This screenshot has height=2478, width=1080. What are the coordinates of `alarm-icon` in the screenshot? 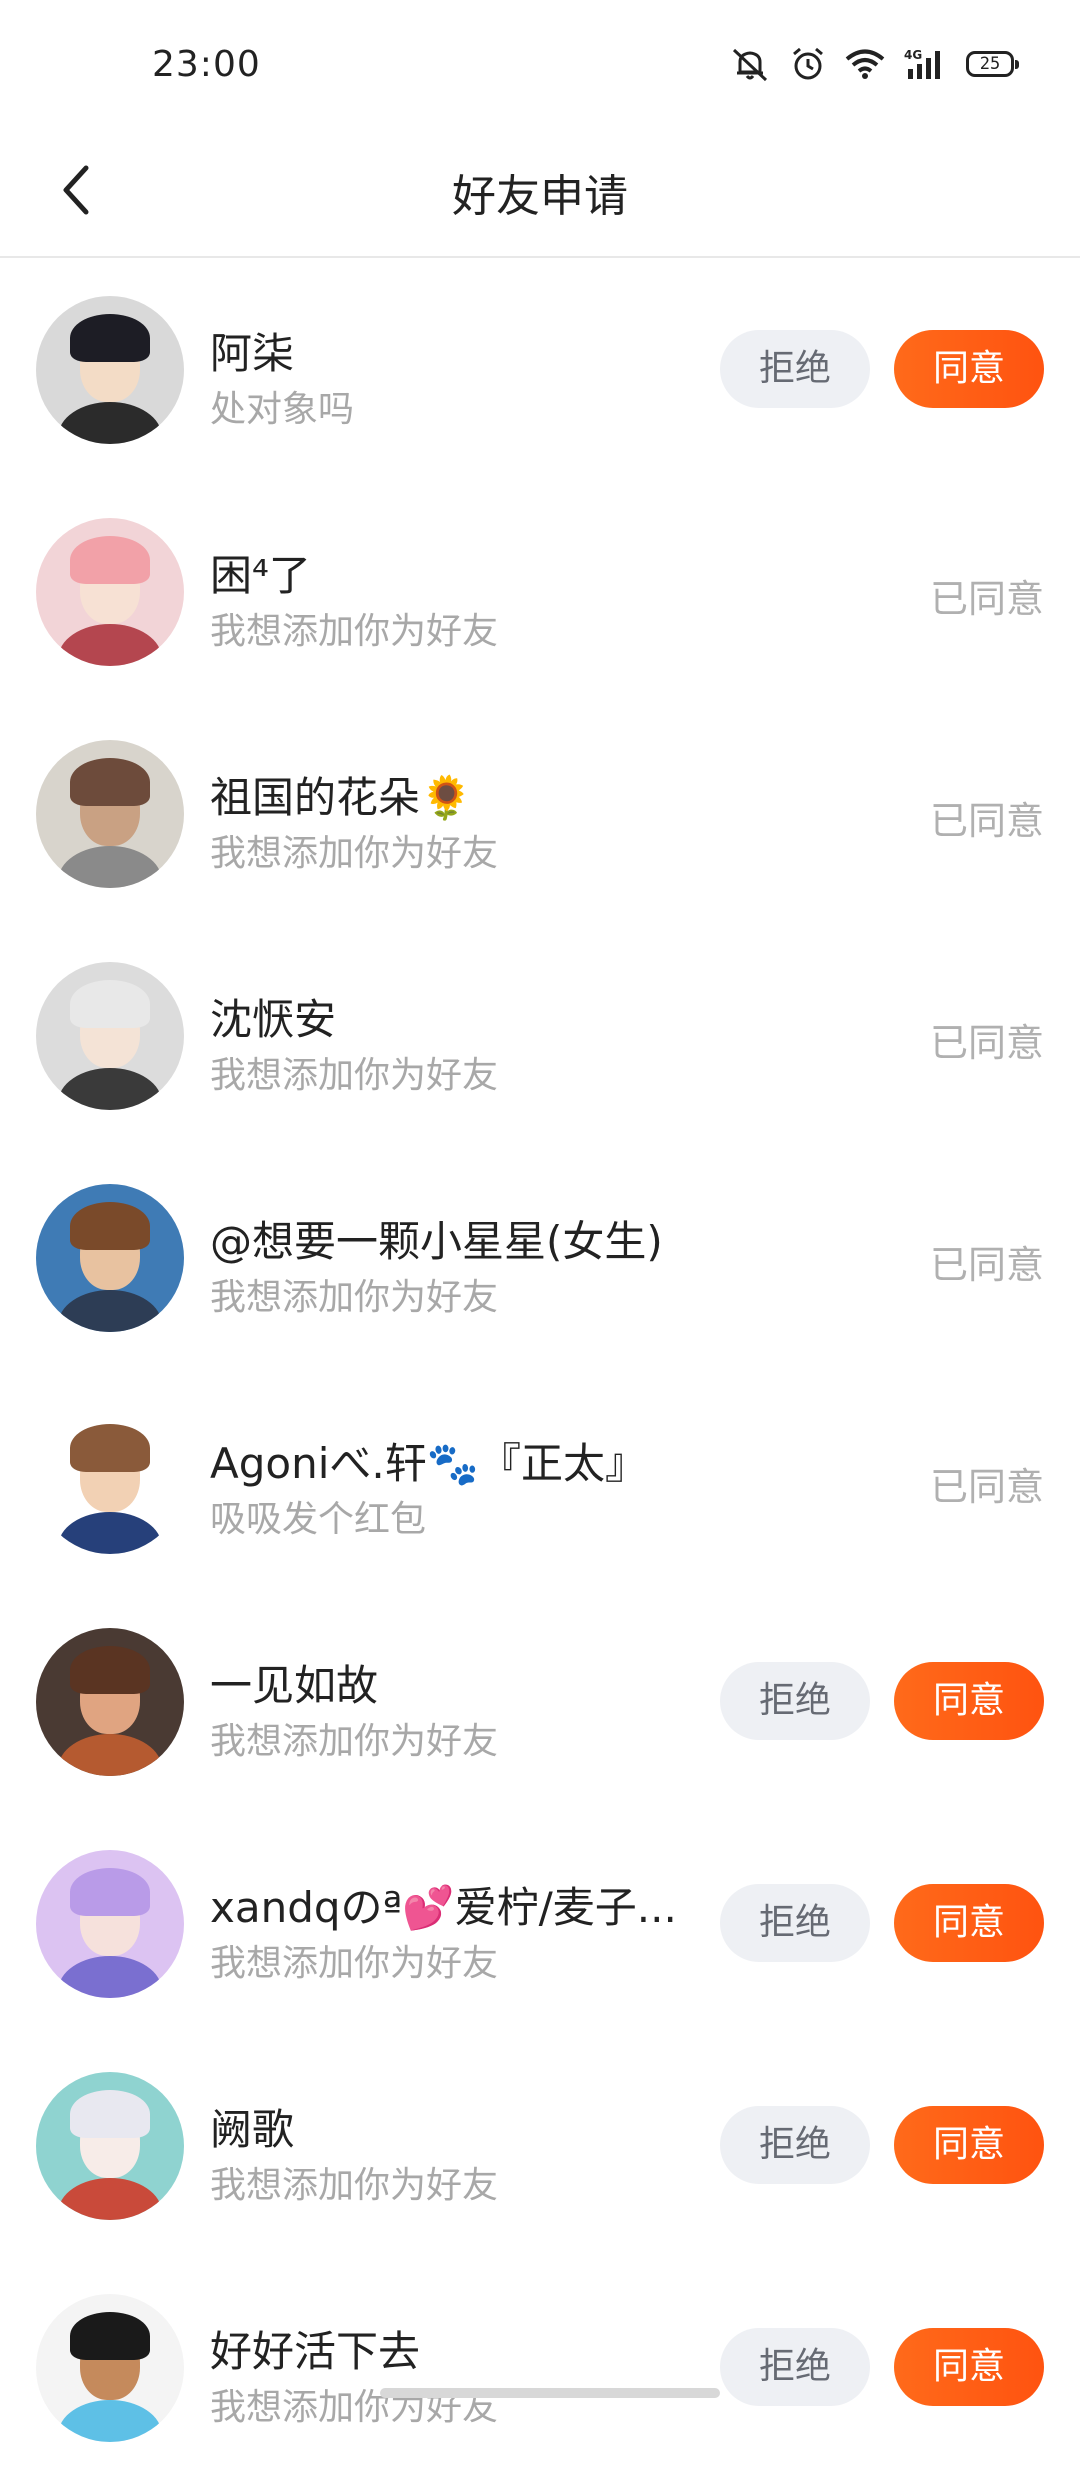 It's located at (808, 64).